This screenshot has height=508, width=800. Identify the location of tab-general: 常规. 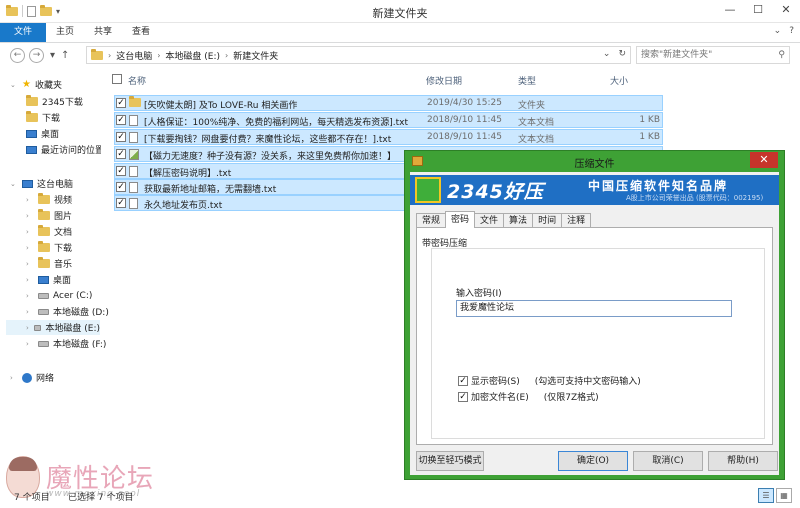
(431, 220).